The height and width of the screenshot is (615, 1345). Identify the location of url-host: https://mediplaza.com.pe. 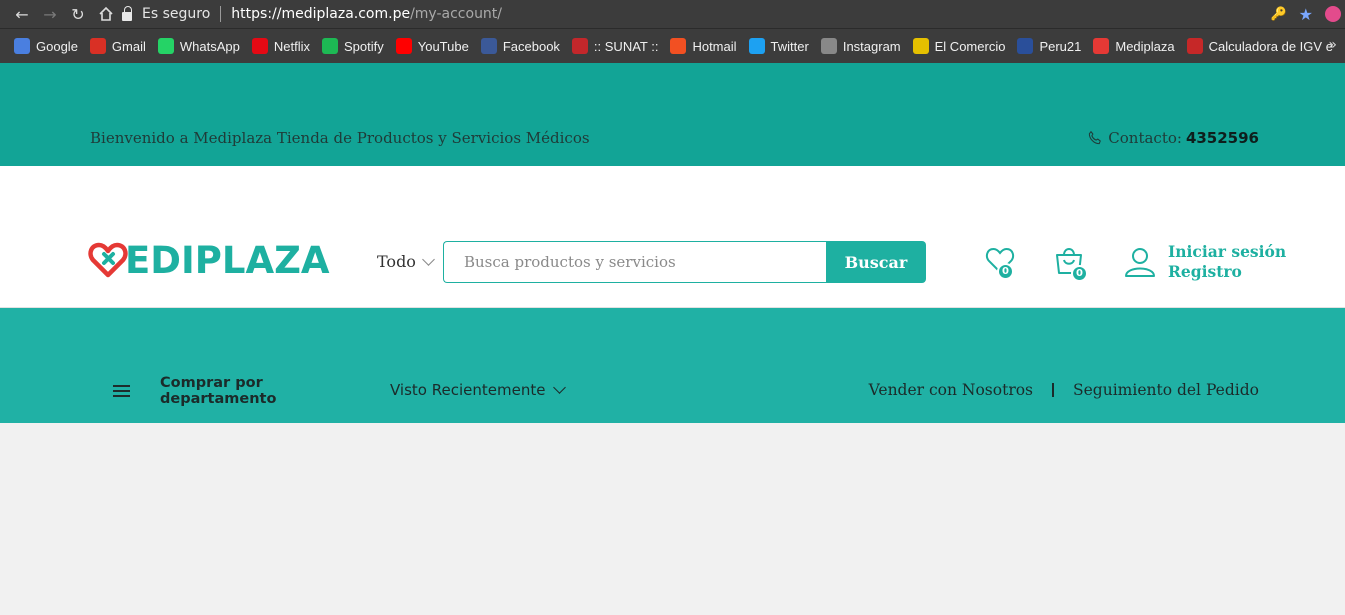
(321, 14).